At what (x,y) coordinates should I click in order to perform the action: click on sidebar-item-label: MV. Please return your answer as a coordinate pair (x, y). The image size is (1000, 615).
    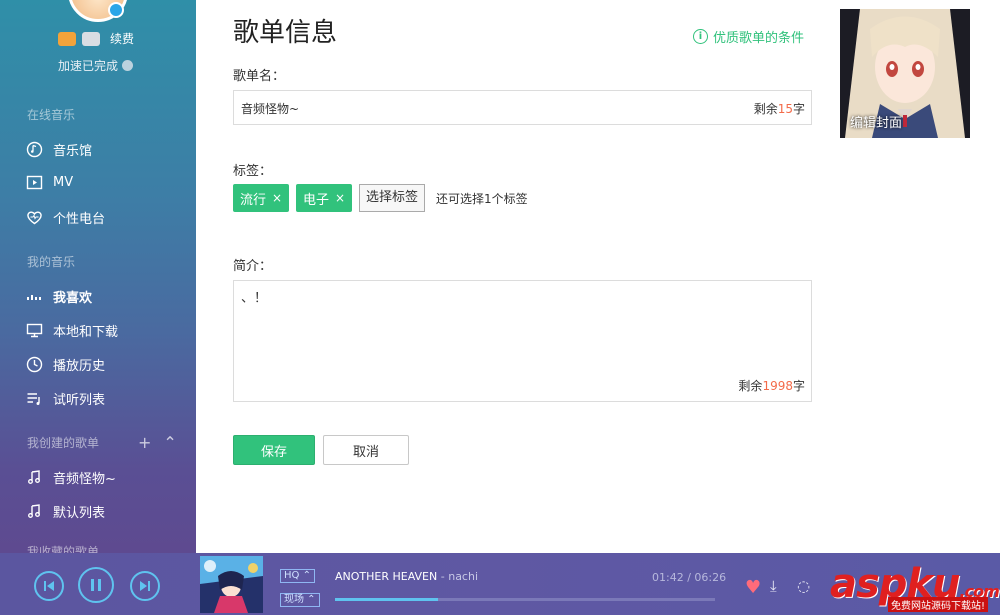
    Looking at the image, I should click on (63, 182).